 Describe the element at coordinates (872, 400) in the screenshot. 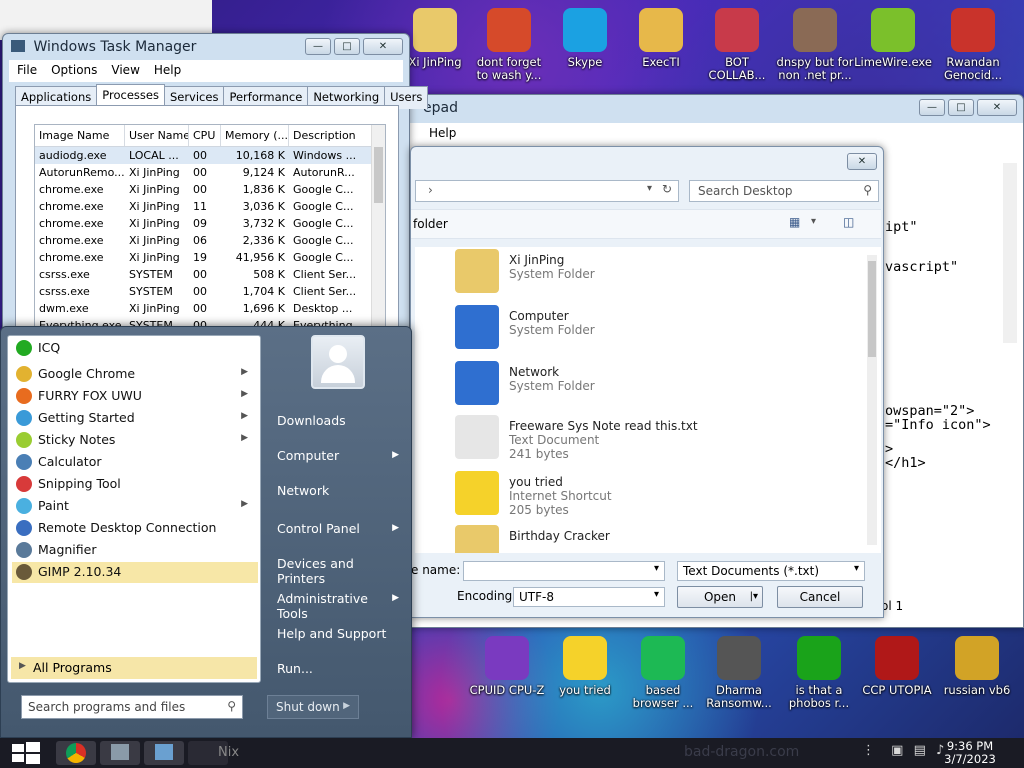

I see `file-list-scrollbar` at that location.